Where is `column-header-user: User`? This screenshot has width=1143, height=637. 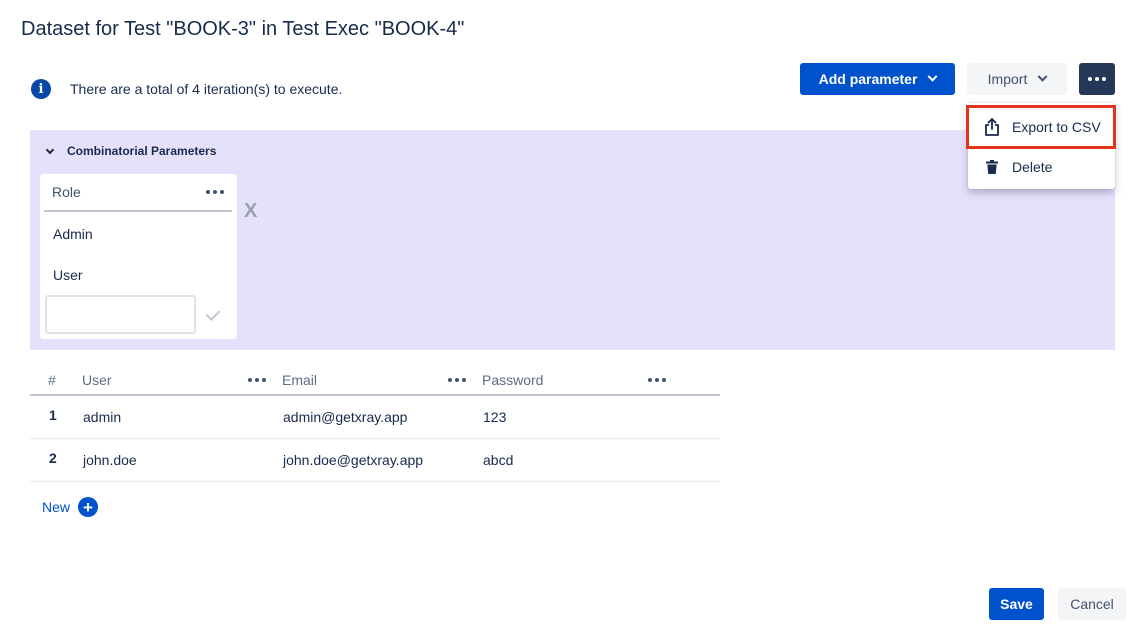
column-header-user: User is located at coordinates (97, 380).